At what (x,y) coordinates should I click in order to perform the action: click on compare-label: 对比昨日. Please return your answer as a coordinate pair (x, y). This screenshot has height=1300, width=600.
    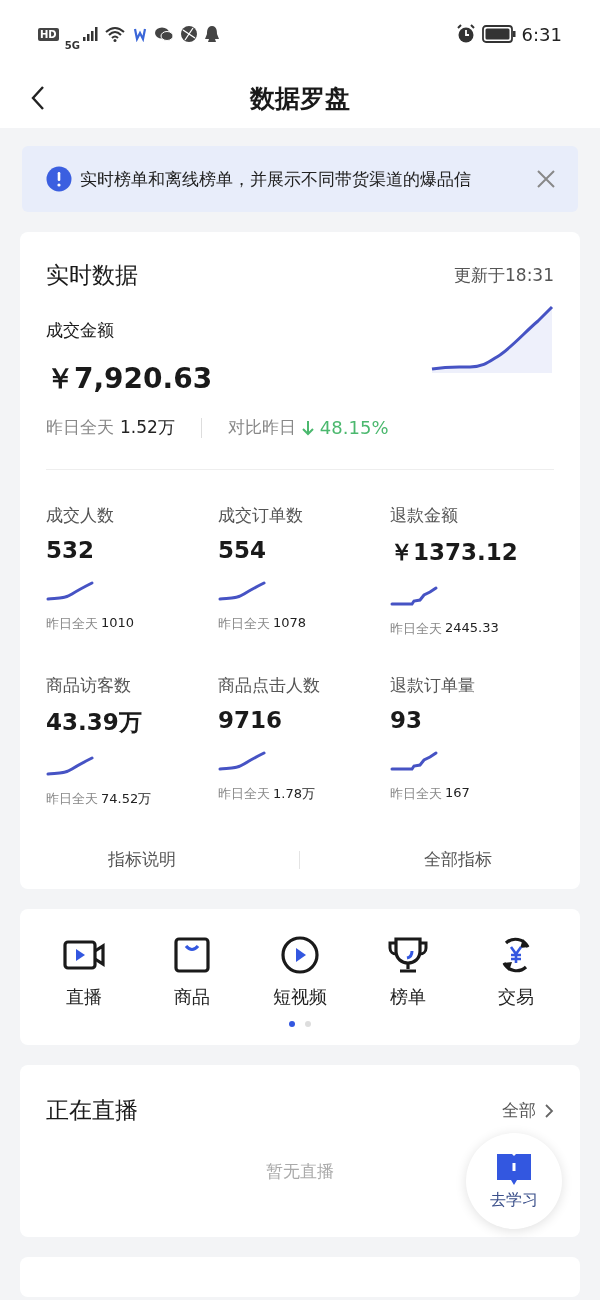
    Looking at the image, I should click on (261, 427).